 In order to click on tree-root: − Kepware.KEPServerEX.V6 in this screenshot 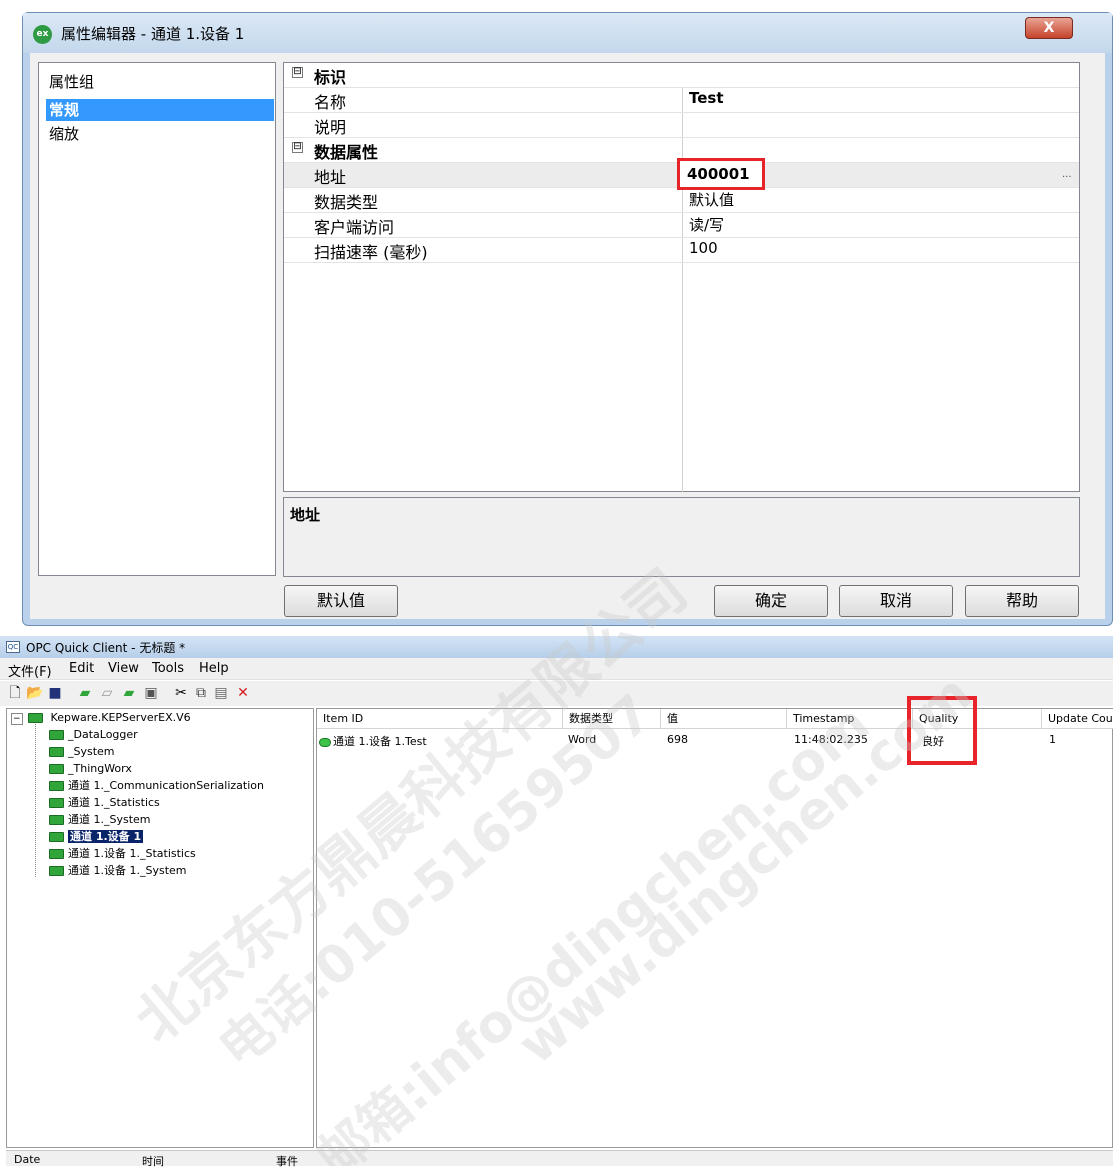, I will do `click(101, 717)`.